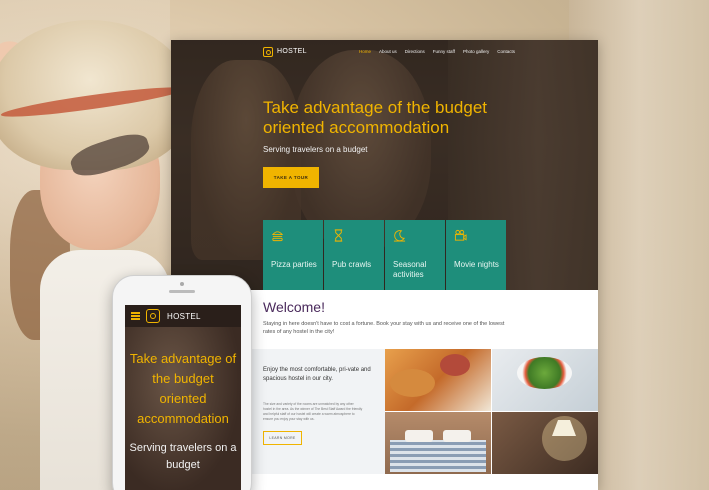 This screenshot has width=709, height=490. Describe the element at coordinates (412, 383) in the screenshot. I see `photo-croissant` at that location.